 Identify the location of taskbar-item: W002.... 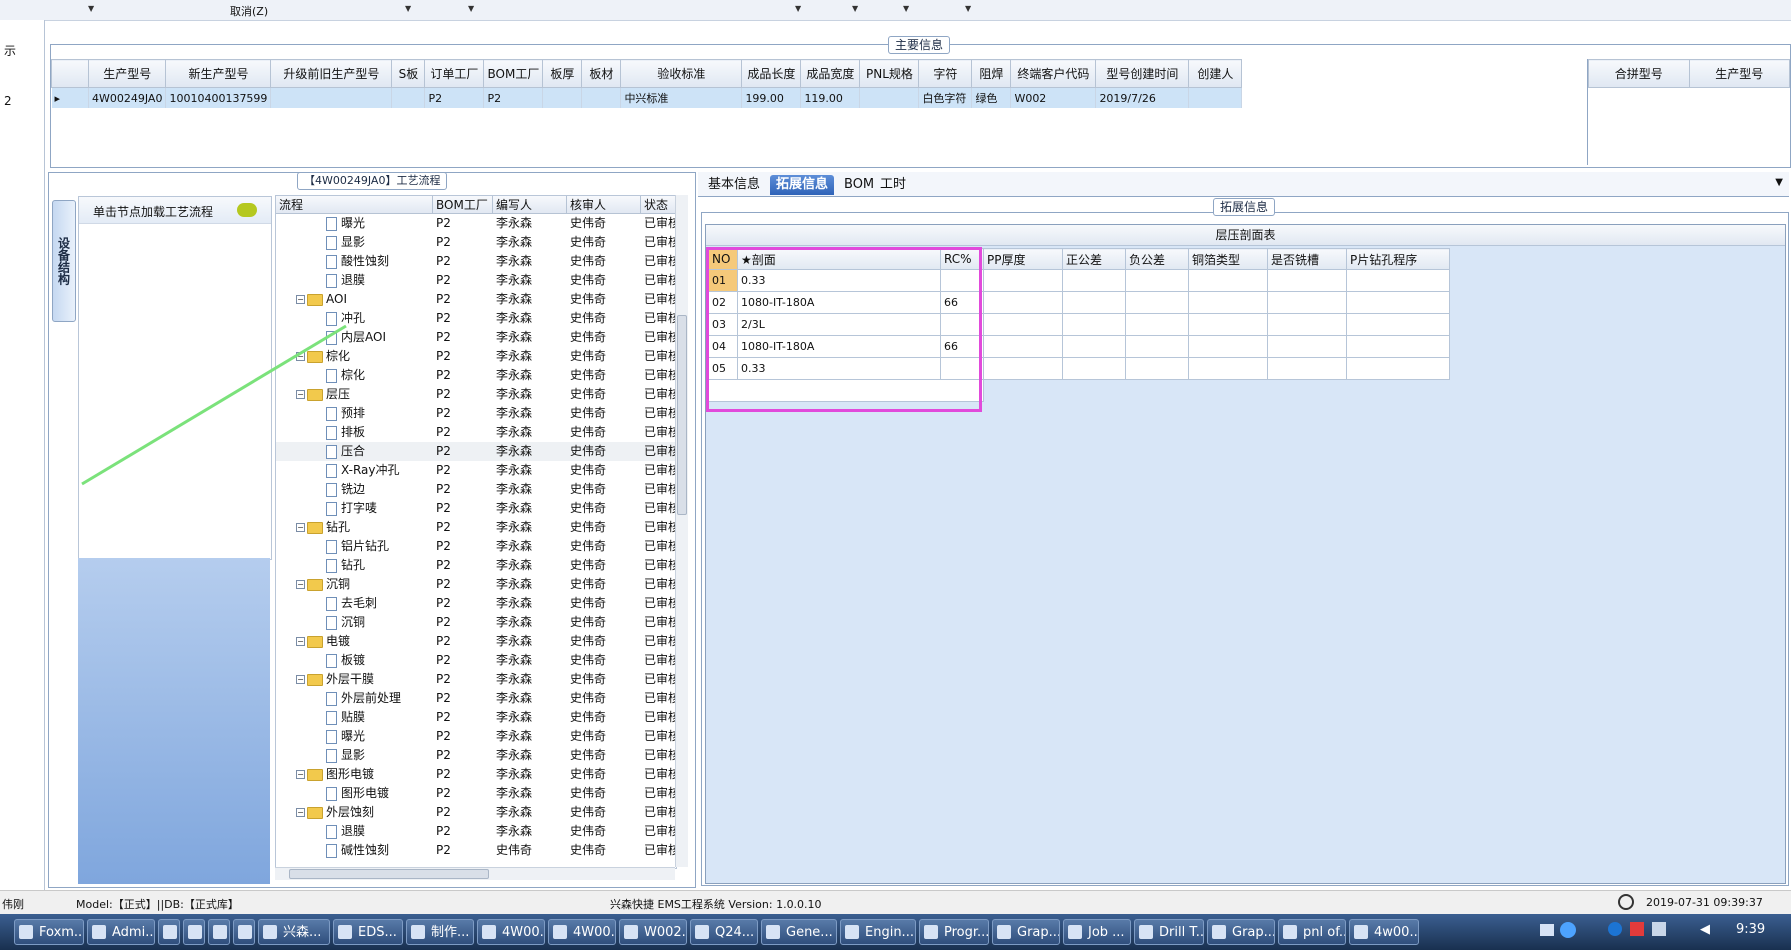
(653, 932).